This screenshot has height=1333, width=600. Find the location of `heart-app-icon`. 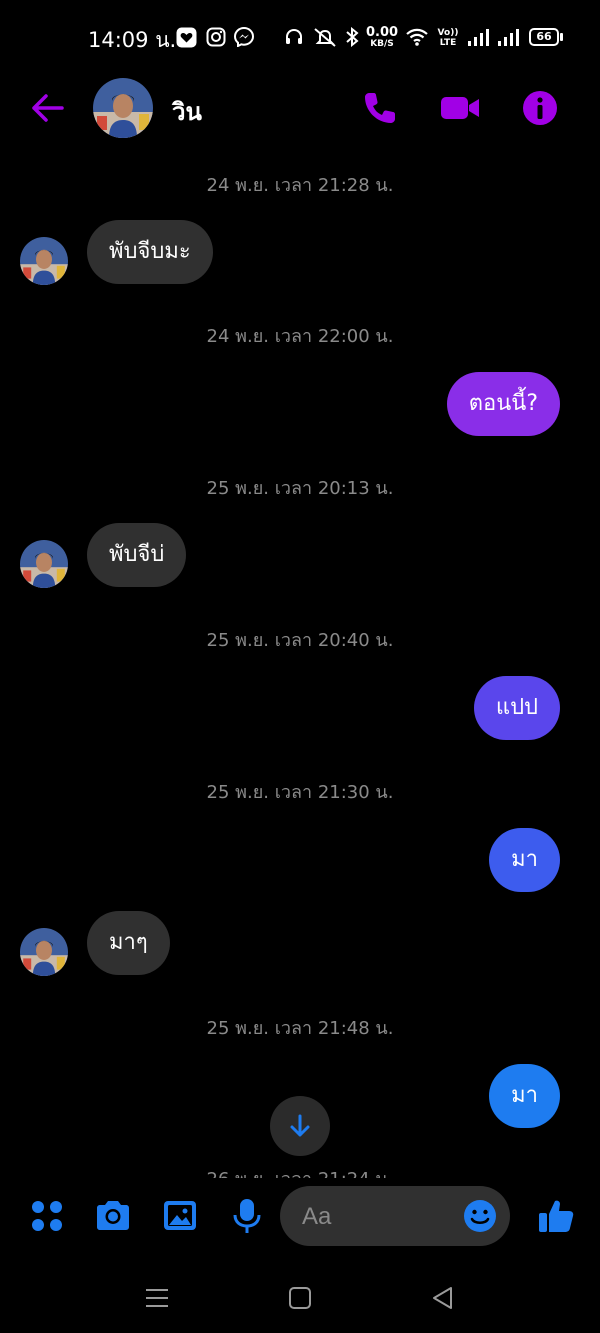

heart-app-icon is located at coordinates (186, 39).